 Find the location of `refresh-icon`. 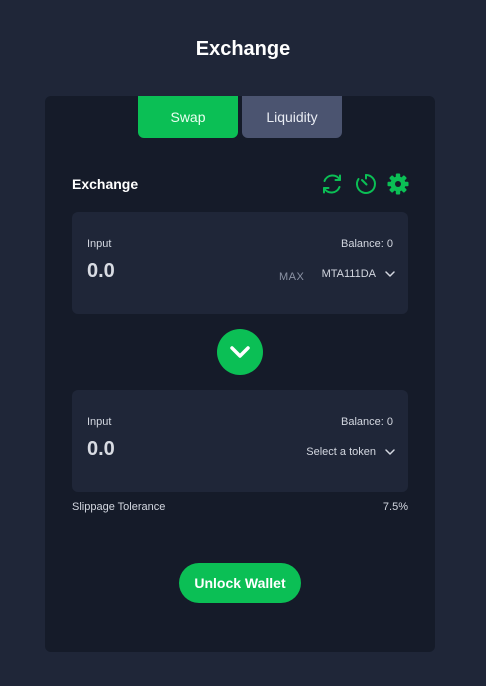

refresh-icon is located at coordinates (332, 184).